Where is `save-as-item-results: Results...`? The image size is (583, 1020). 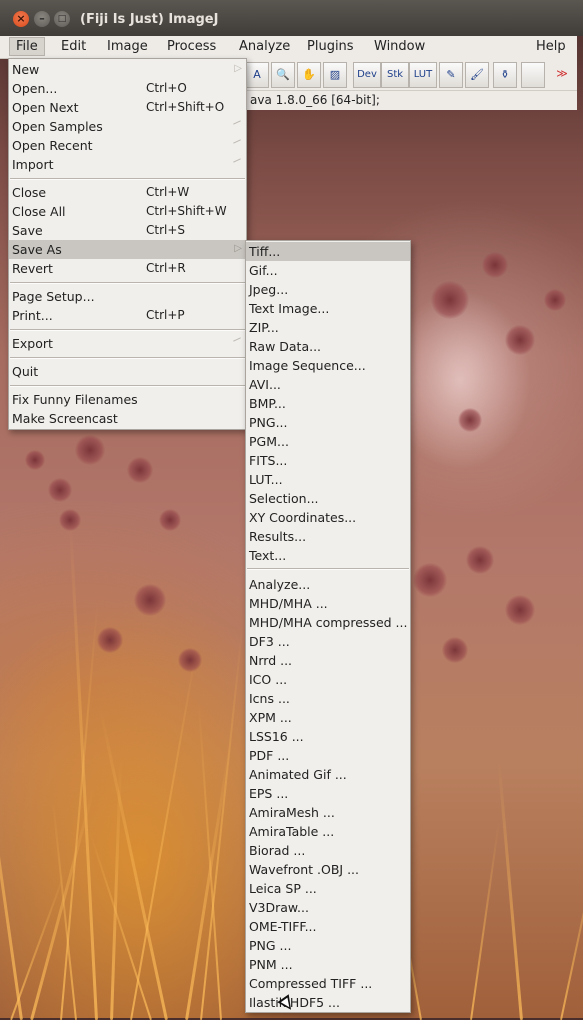 save-as-item-results: Results... is located at coordinates (328, 536).